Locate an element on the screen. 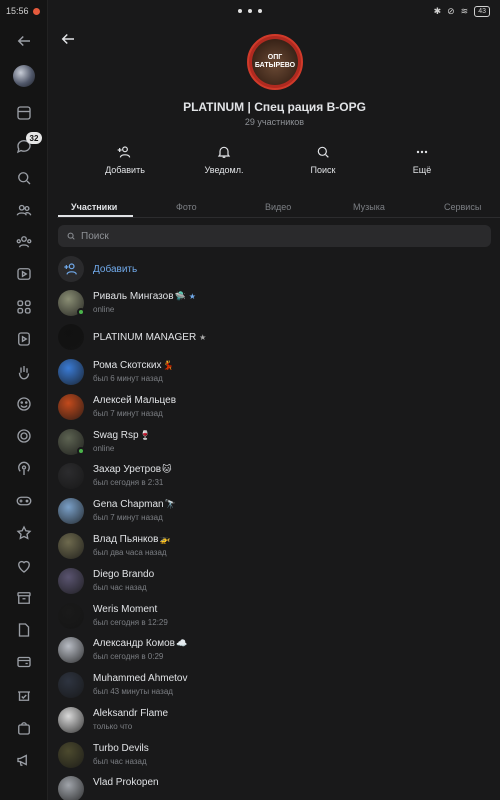 The height and width of the screenshot is (800, 500). megaphone-icon is located at coordinates (24, 760).